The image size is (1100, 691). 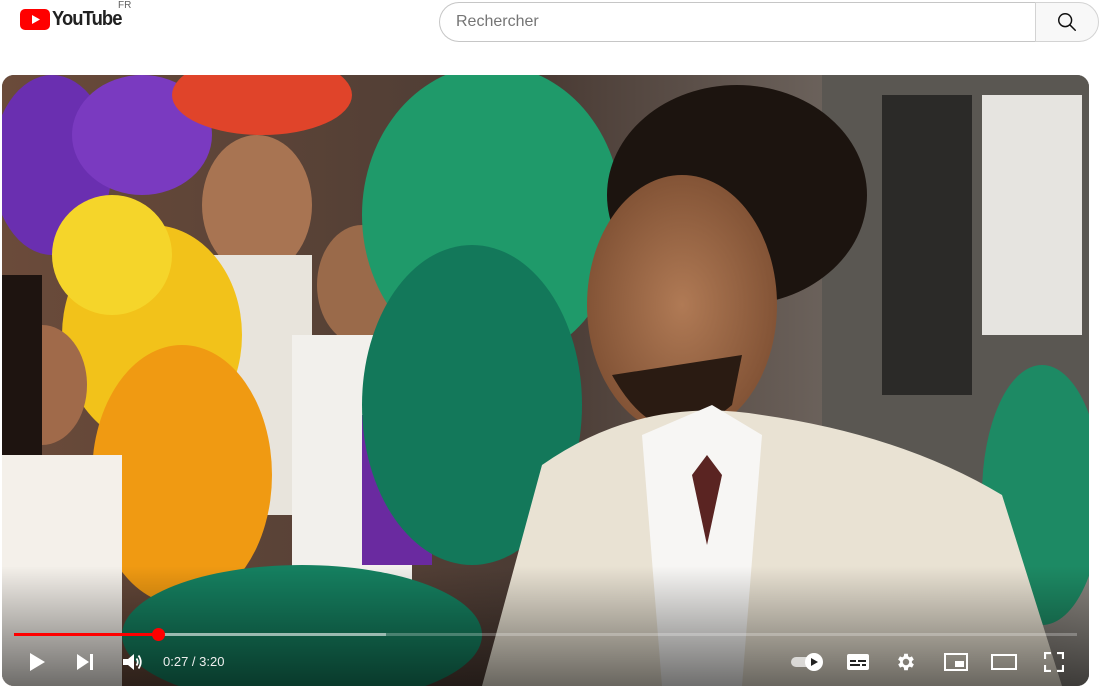 I want to click on youtube-logo: YouTube, so click(x=74, y=19).